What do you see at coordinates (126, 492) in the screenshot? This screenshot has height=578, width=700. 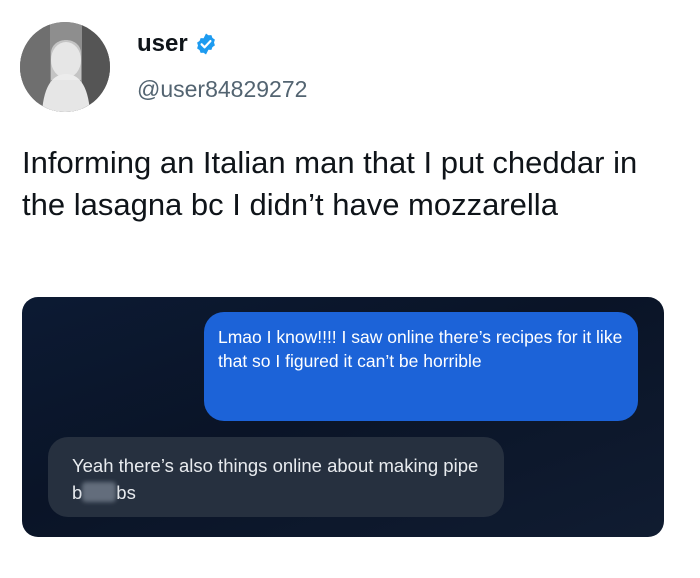 I see `received-message-text-end: bs` at bounding box center [126, 492].